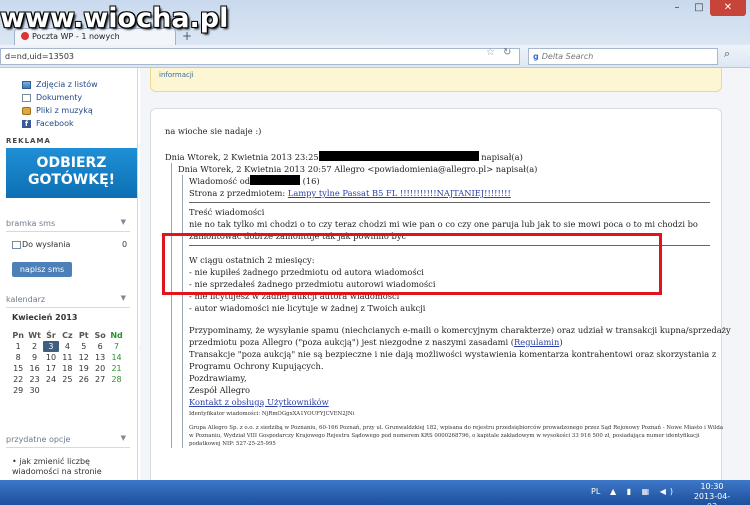  I want to click on item-prefix: Strona z przedmiotem:, so click(237, 193).